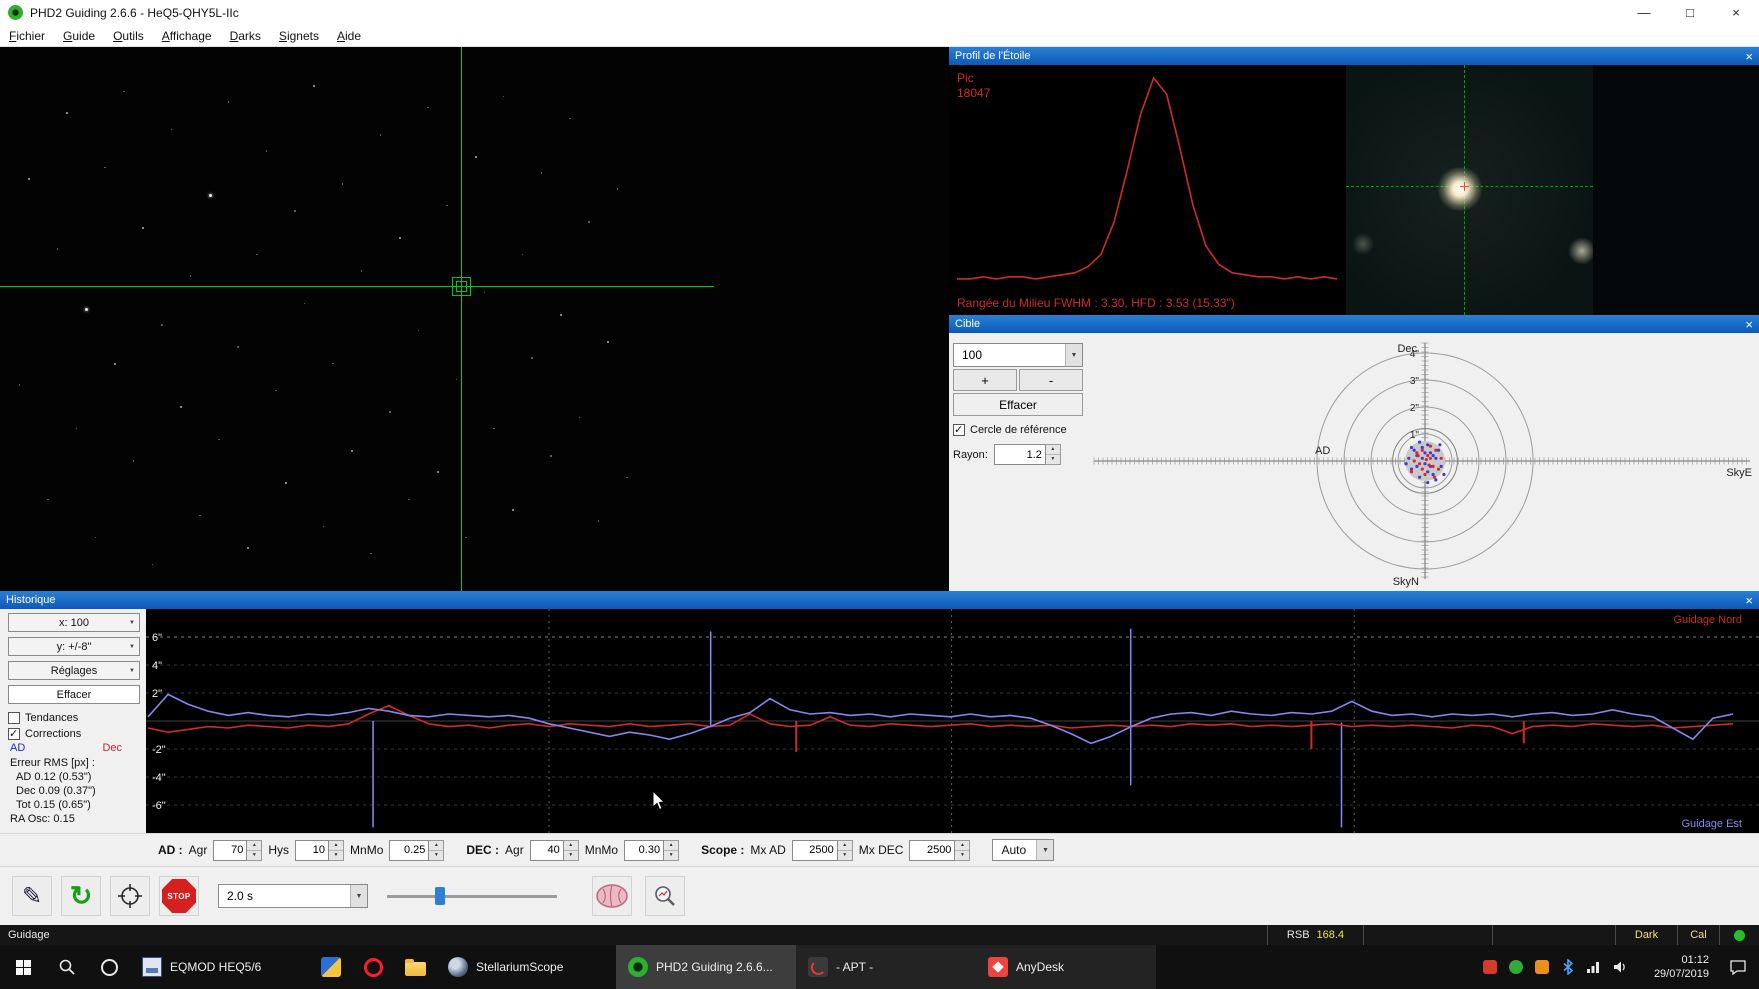 The height and width of the screenshot is (989, 1759). Describe the element at coordinates (472, 896) in the screenshot. I see `gamma-slider` at that location.